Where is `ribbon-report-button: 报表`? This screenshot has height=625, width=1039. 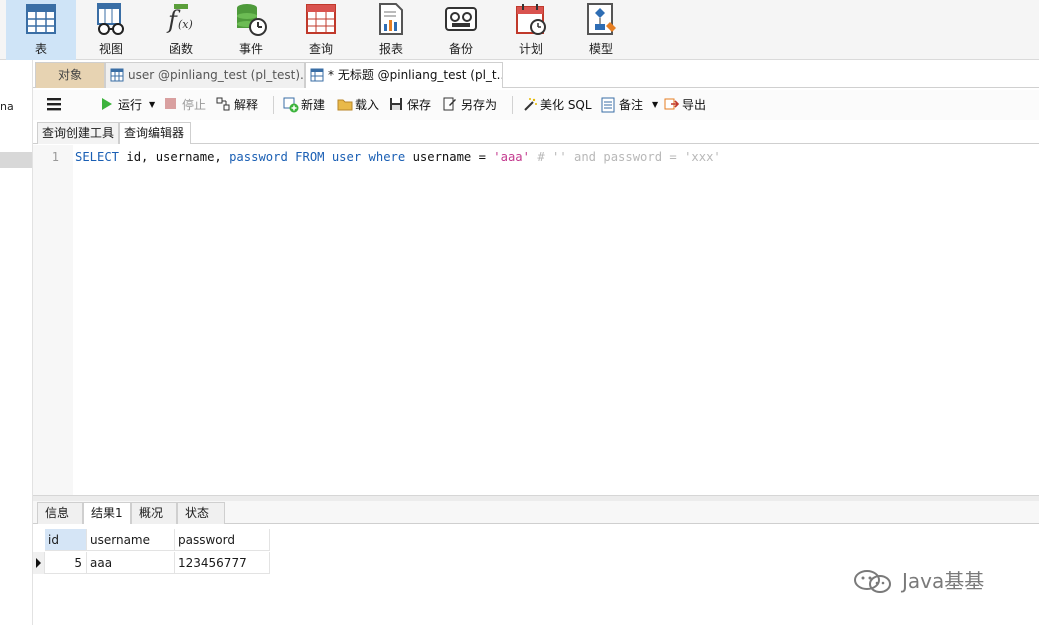
ribbon-report-button: 报表 is located at coordinates (391, 30).